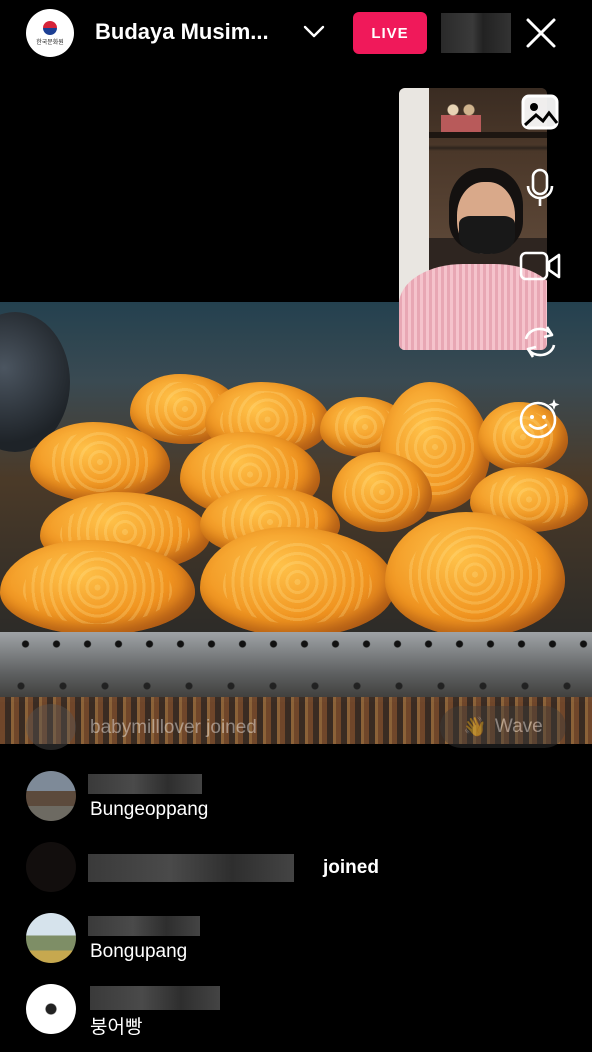 This screenshot has width=592, height=1052. Describe the element at coordinates (149, 809) in the screenshot. I see `comment-text: Bungeoppang` at that location.